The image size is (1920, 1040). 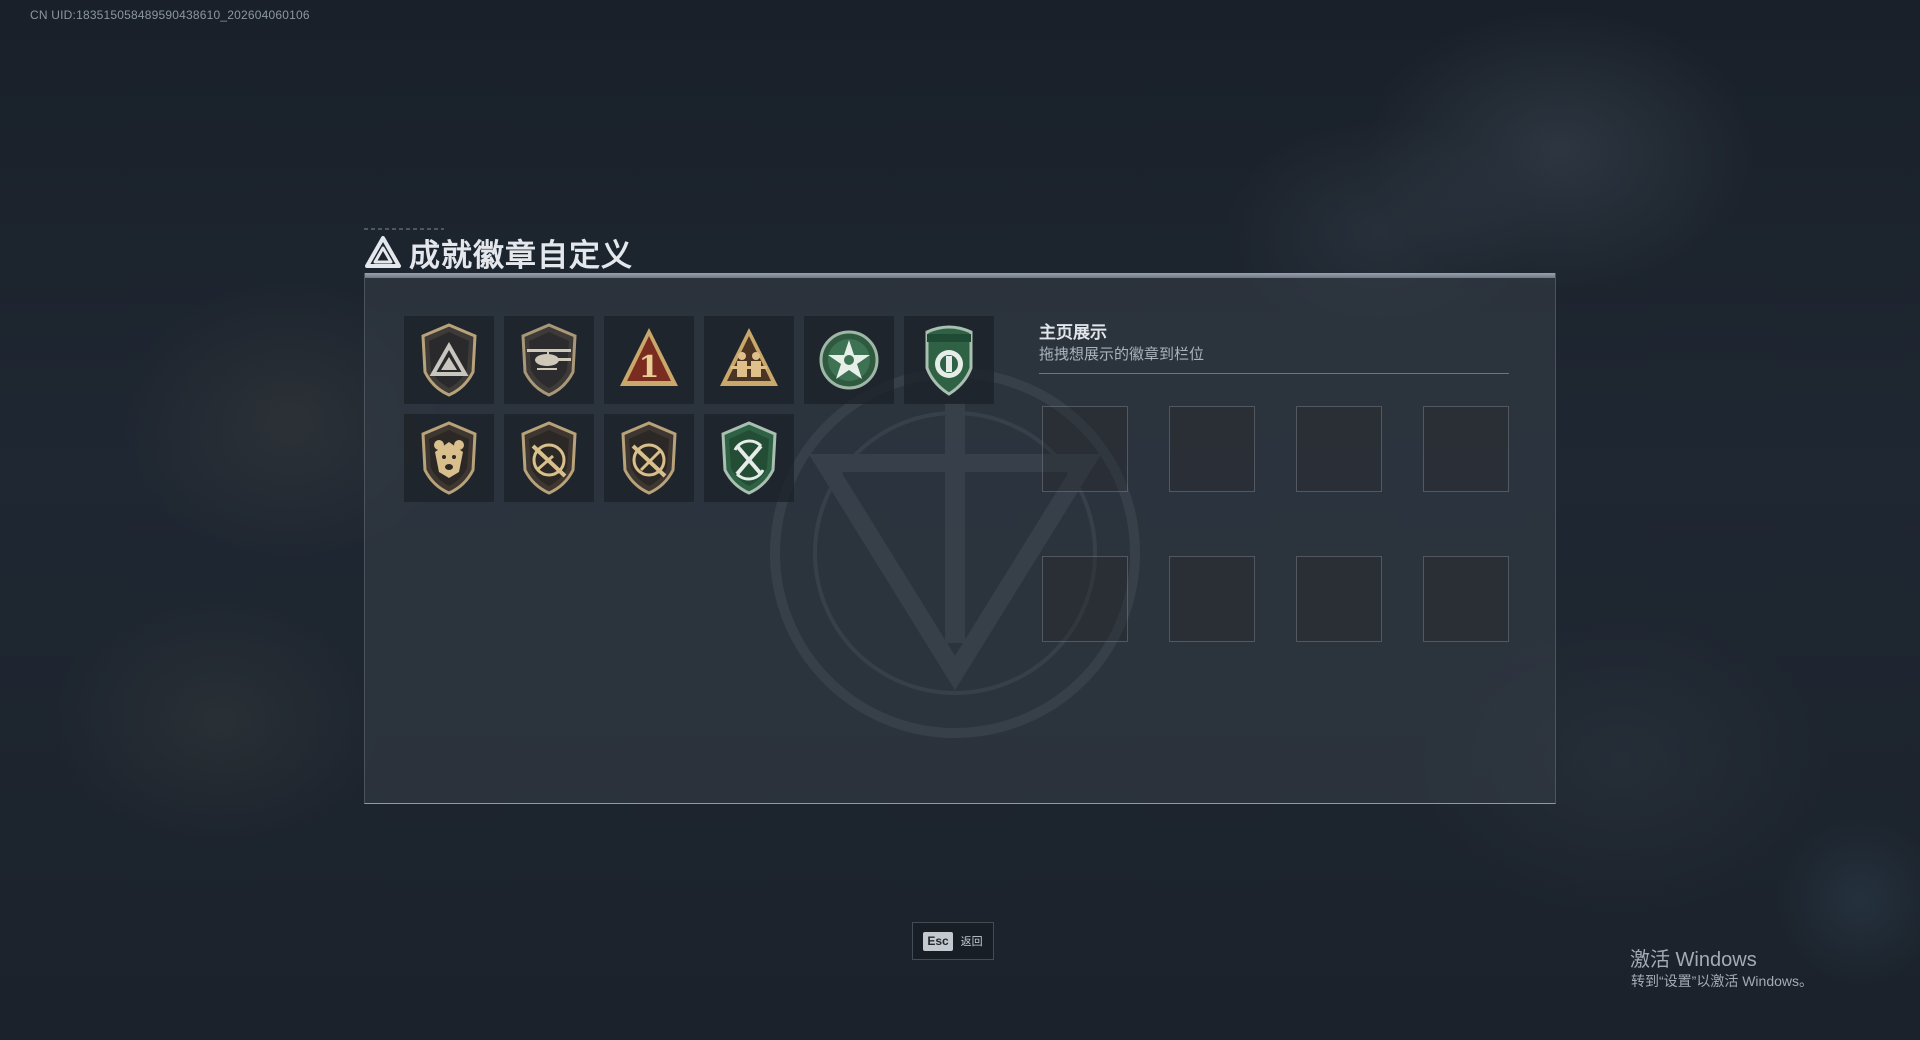 I want to click on page-title: 成就徽章自定义, so click(x=521, y=255).